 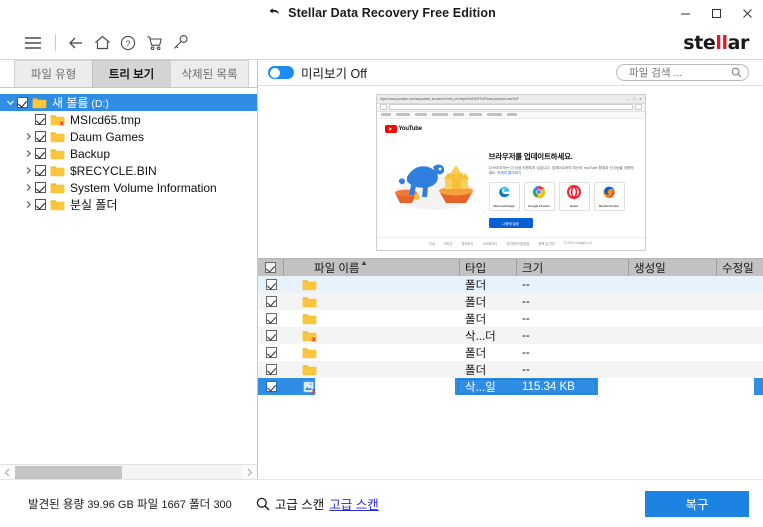 What do you see at coordinates (489, 243) in the screenshot?
I see `preview-footer-link-3: 크리에이터` at bounding box center [489, 243].